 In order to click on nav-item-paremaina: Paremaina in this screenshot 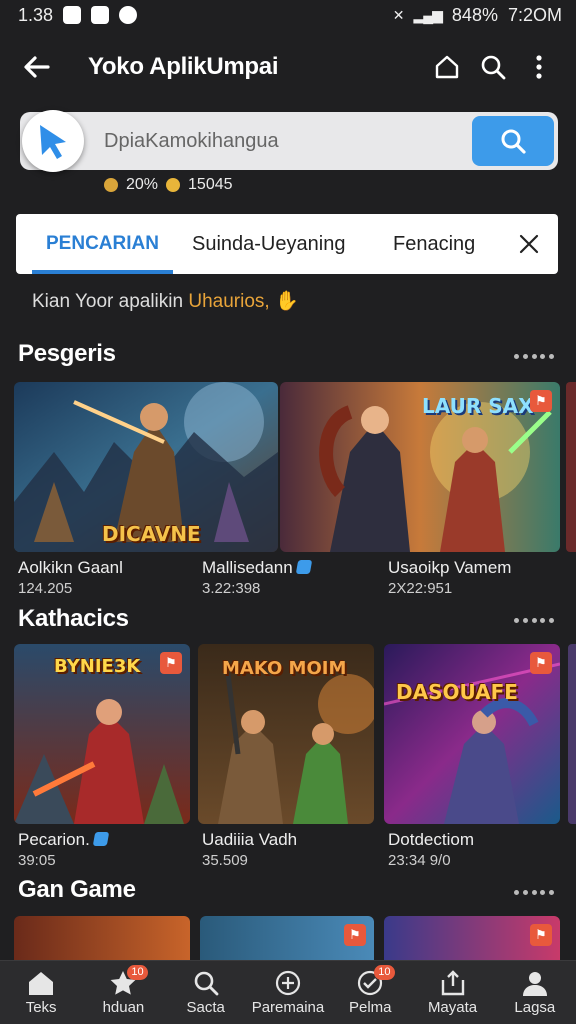, I will do `click(288, 992)`.